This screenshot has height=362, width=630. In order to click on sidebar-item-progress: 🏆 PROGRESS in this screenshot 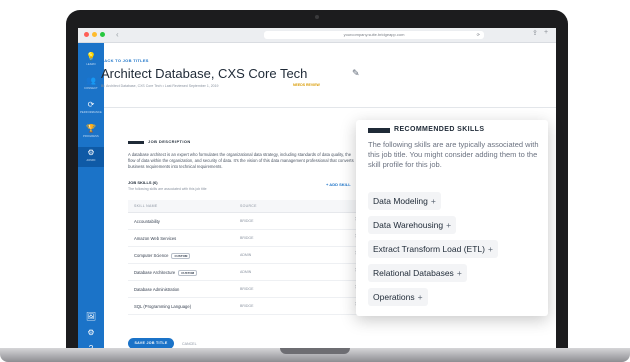, I will do `click(91, 133)`.